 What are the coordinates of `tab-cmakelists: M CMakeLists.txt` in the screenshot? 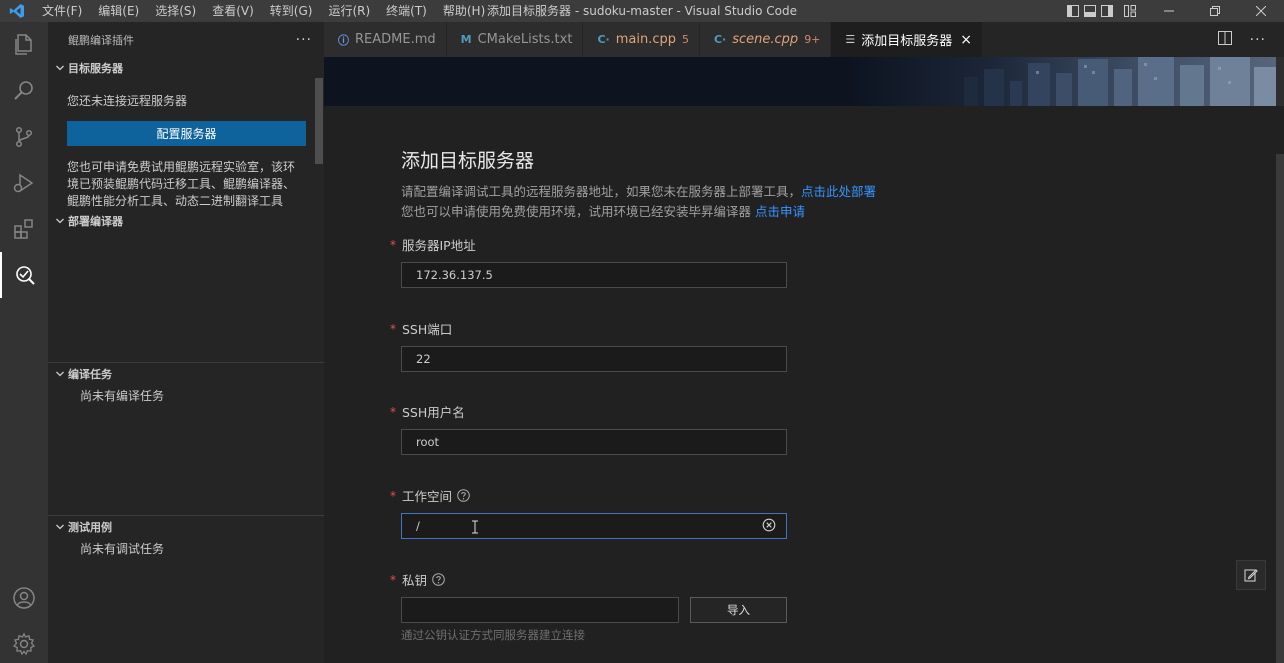 It's located at (515, 39).